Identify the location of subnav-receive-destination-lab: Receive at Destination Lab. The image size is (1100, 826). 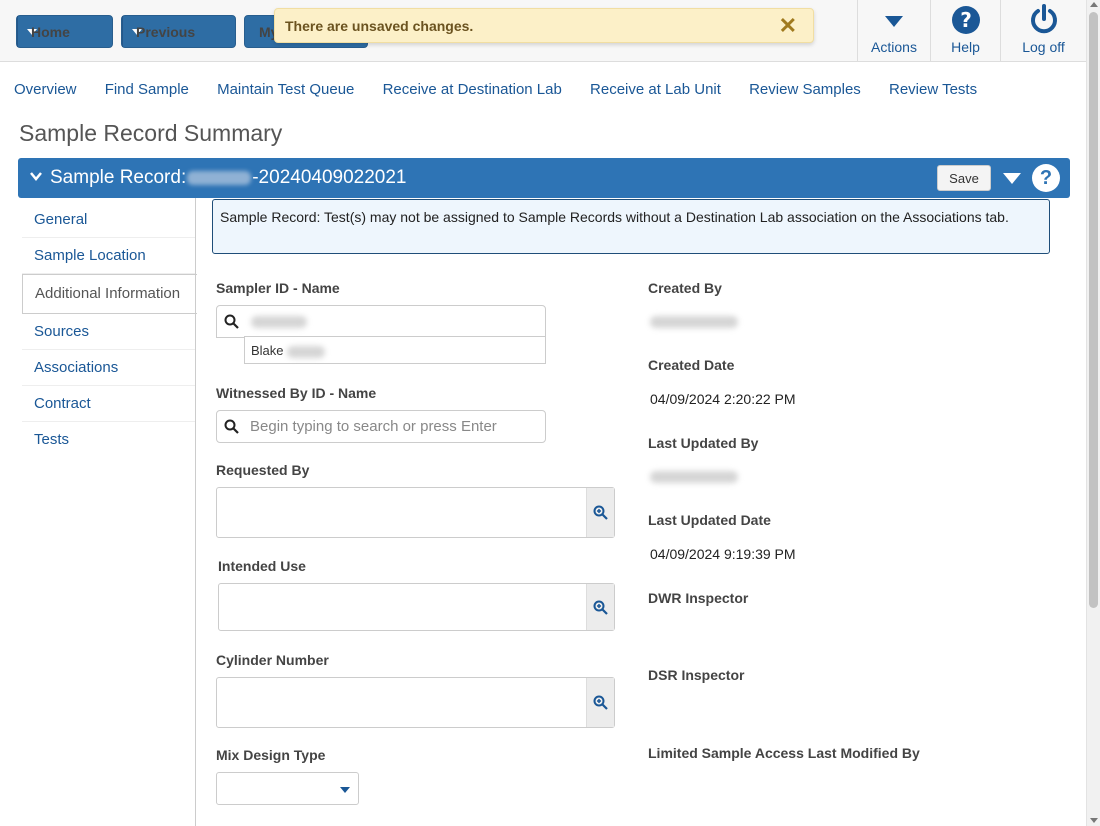
(472, 89).